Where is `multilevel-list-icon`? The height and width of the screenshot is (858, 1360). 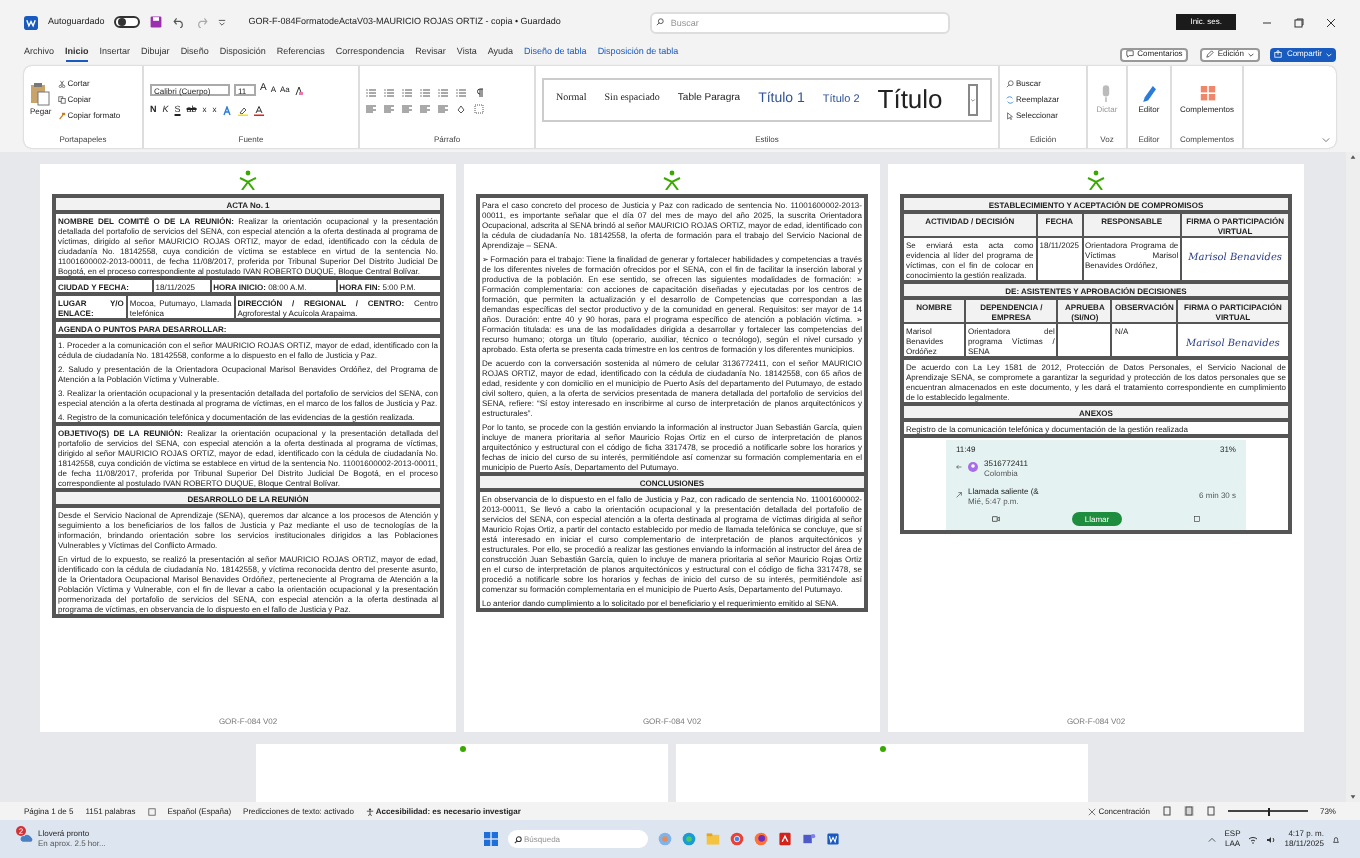 multilevel-list-icon is located at coordinates (407, 92).